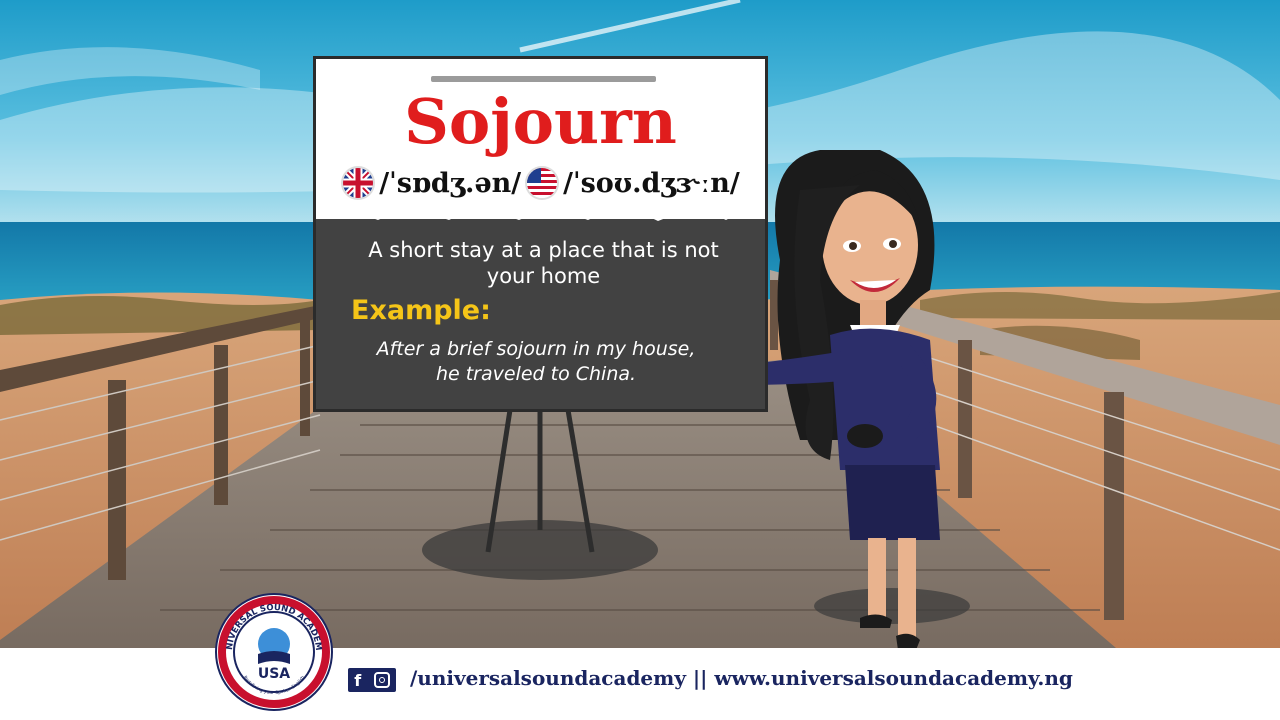  I want to click on example-label: Example:, so click(421, 310).